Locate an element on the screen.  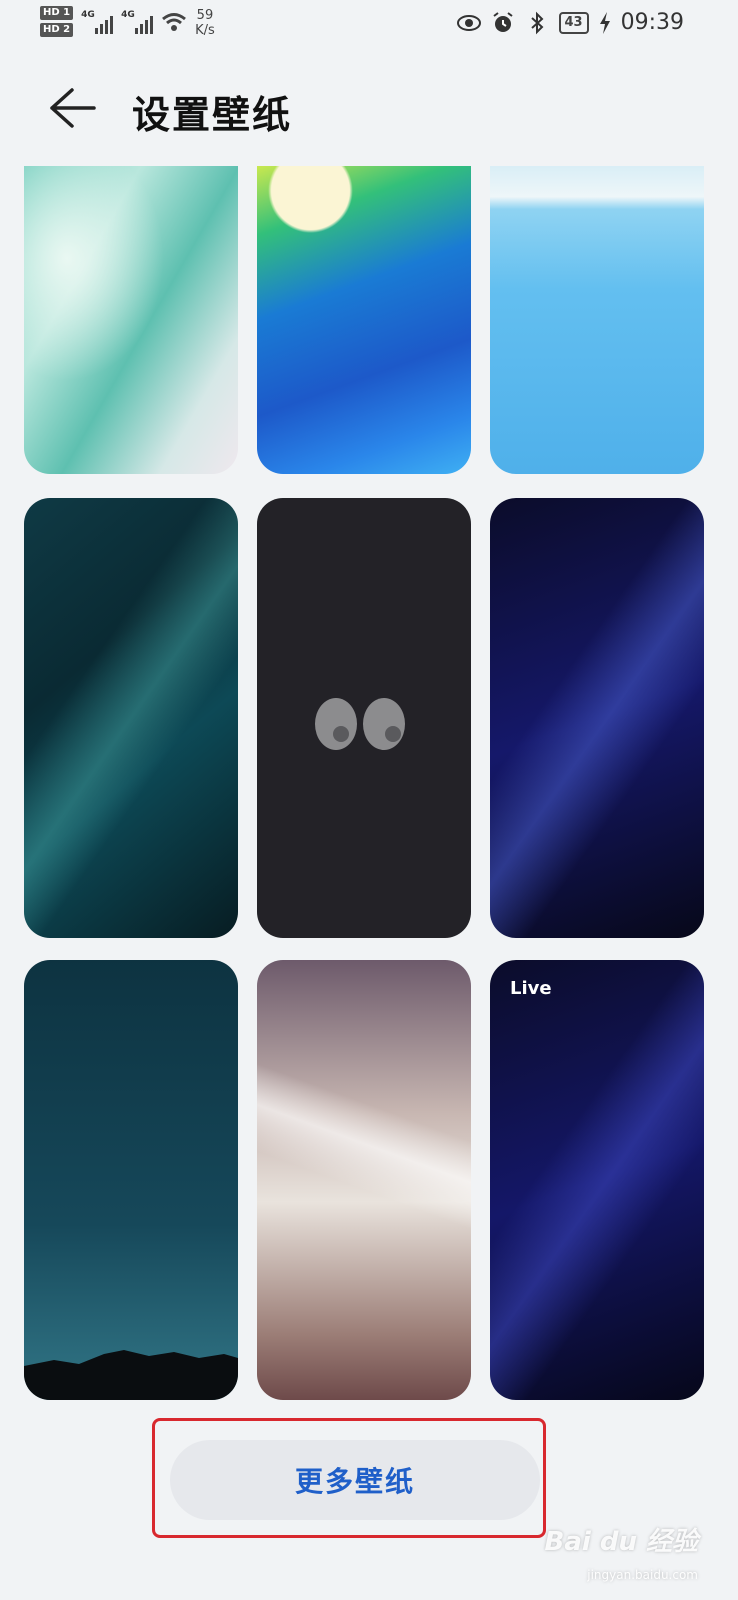
app-header: 设置壁纸 is located at coordinates (369, 110).